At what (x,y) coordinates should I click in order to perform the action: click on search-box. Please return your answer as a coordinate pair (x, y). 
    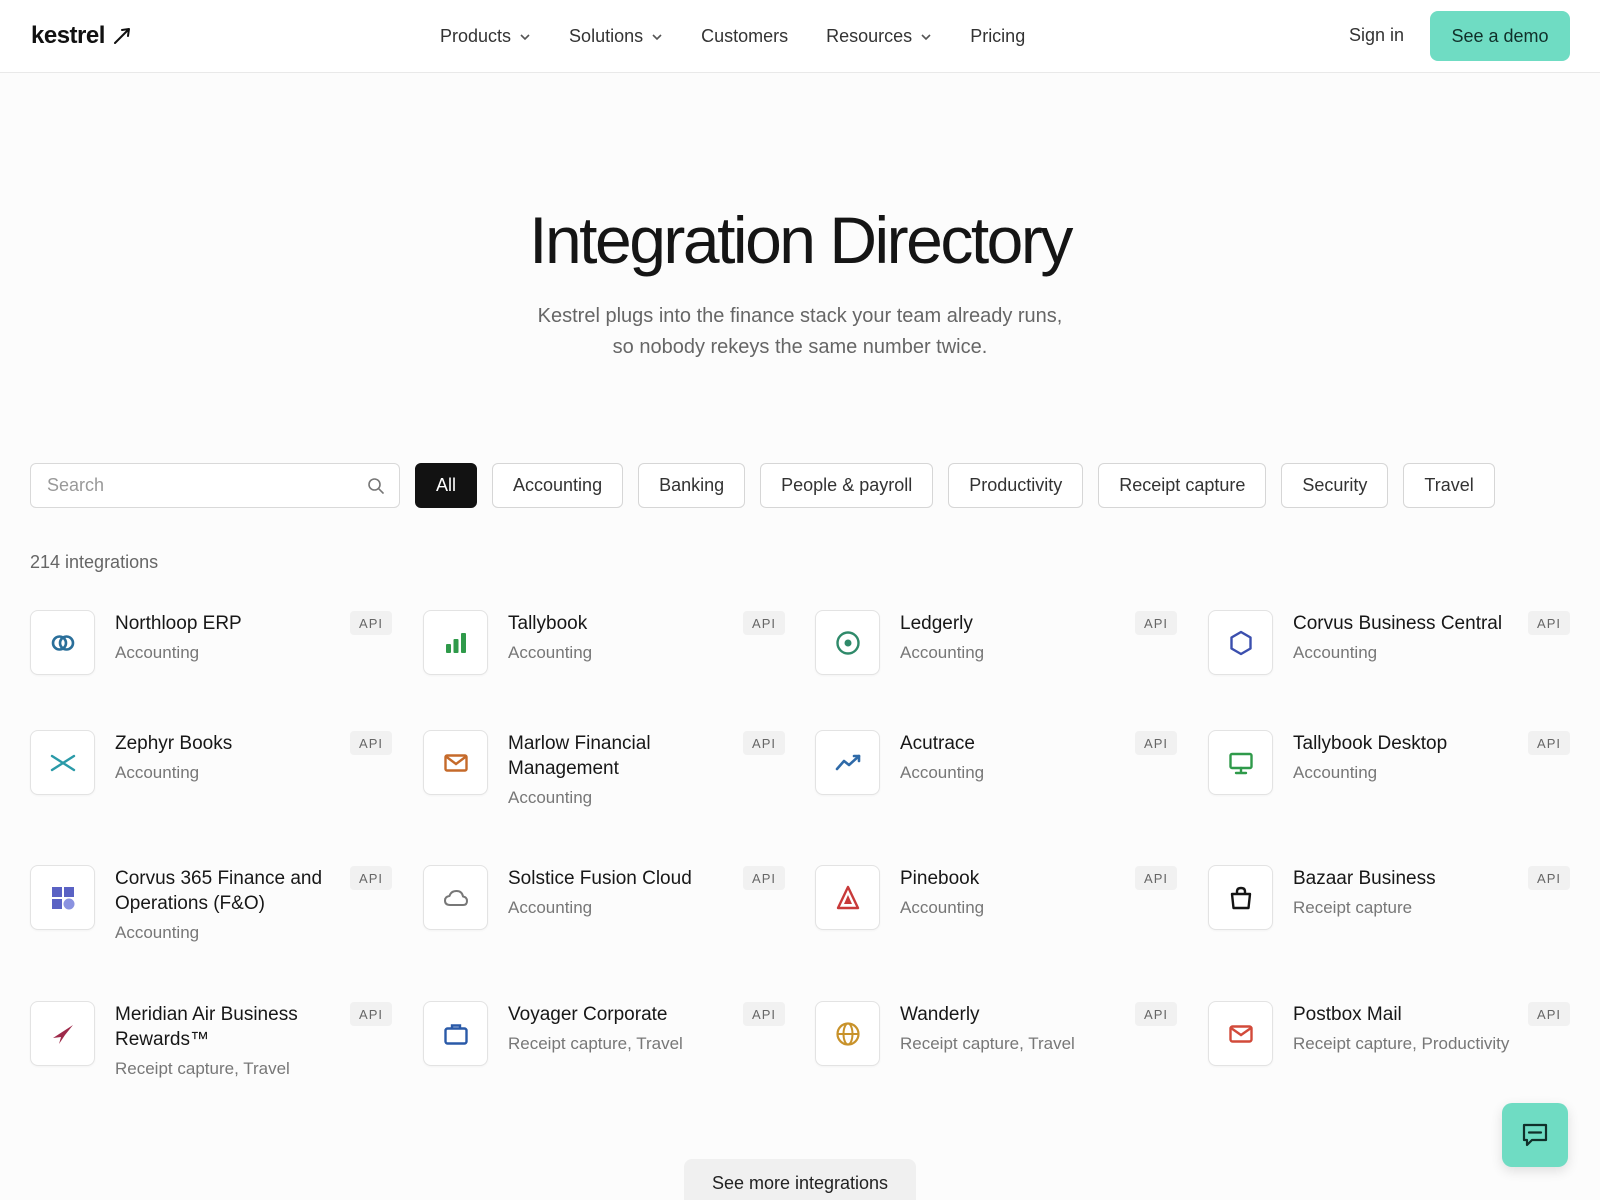
    Looking at the image, I should click on (215, 485).